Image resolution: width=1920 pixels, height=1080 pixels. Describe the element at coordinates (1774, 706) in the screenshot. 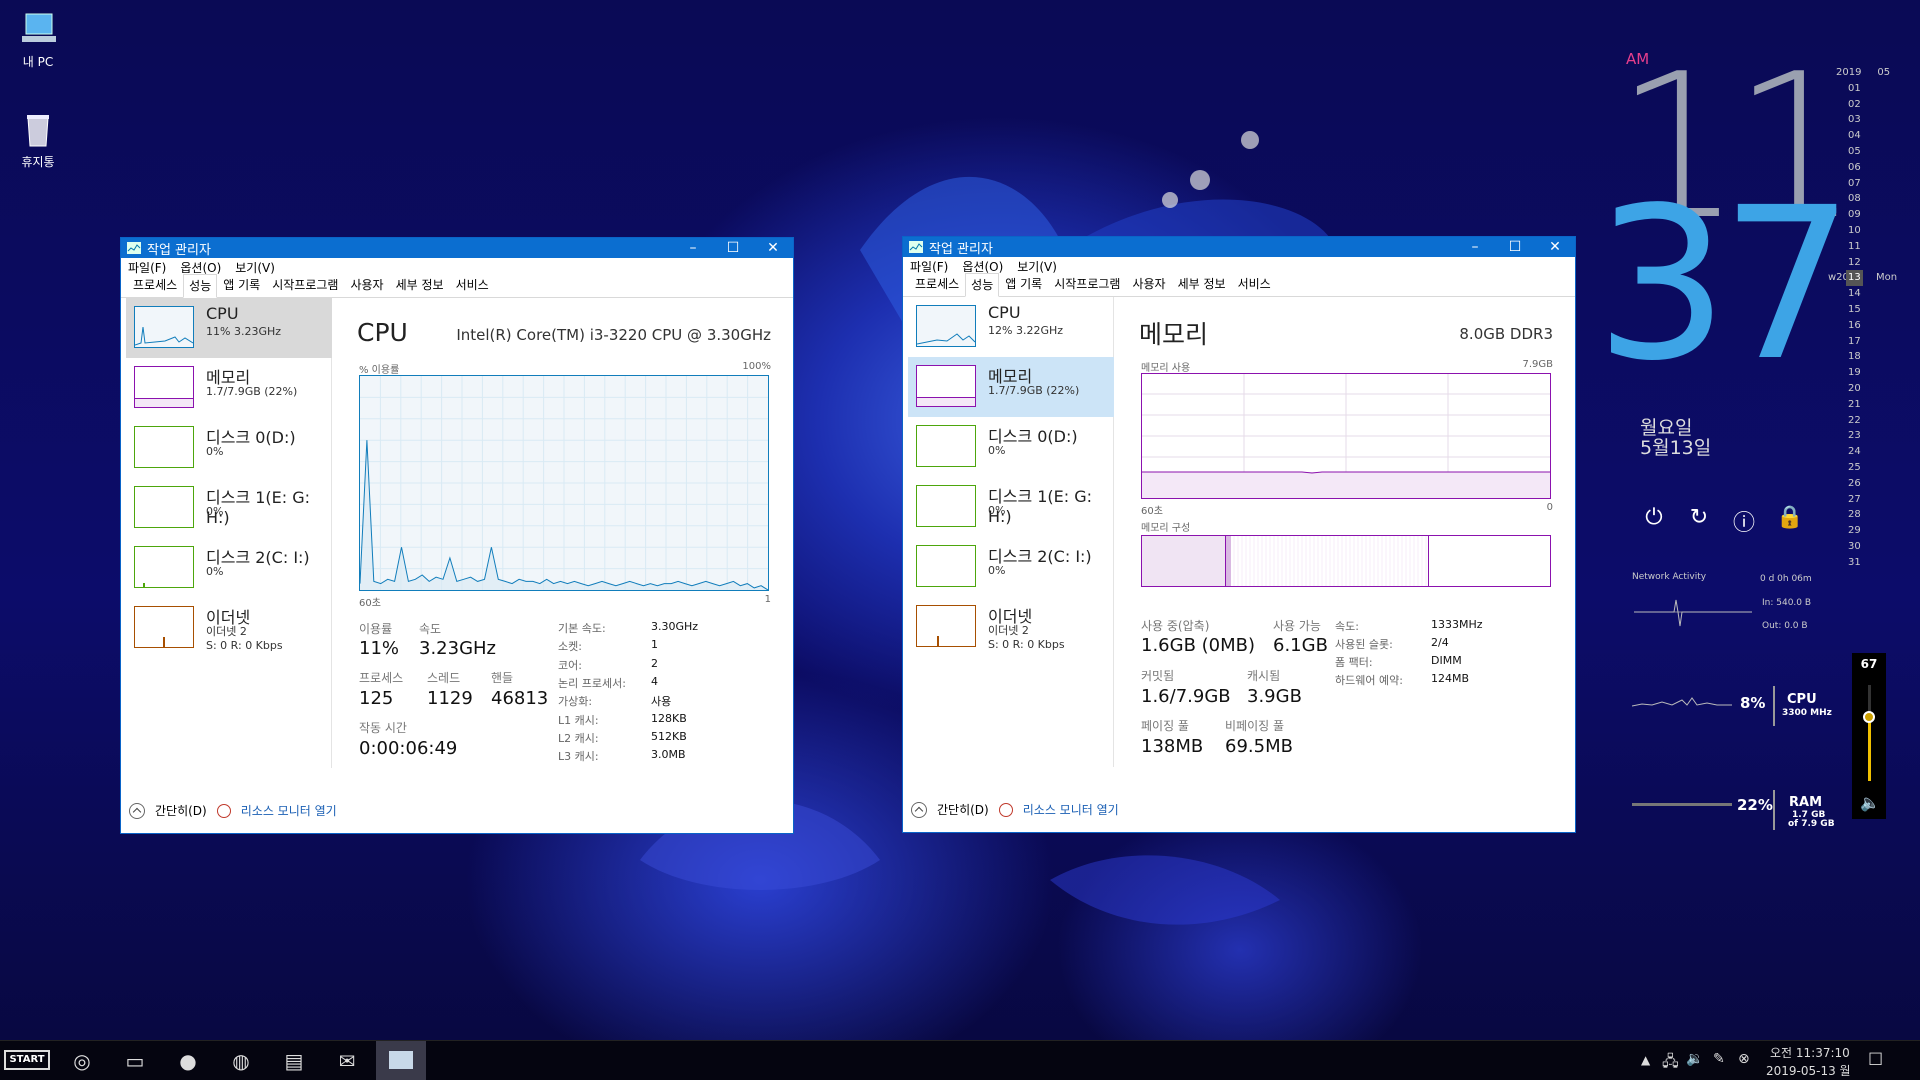

I see `cpu-divider` at that location.